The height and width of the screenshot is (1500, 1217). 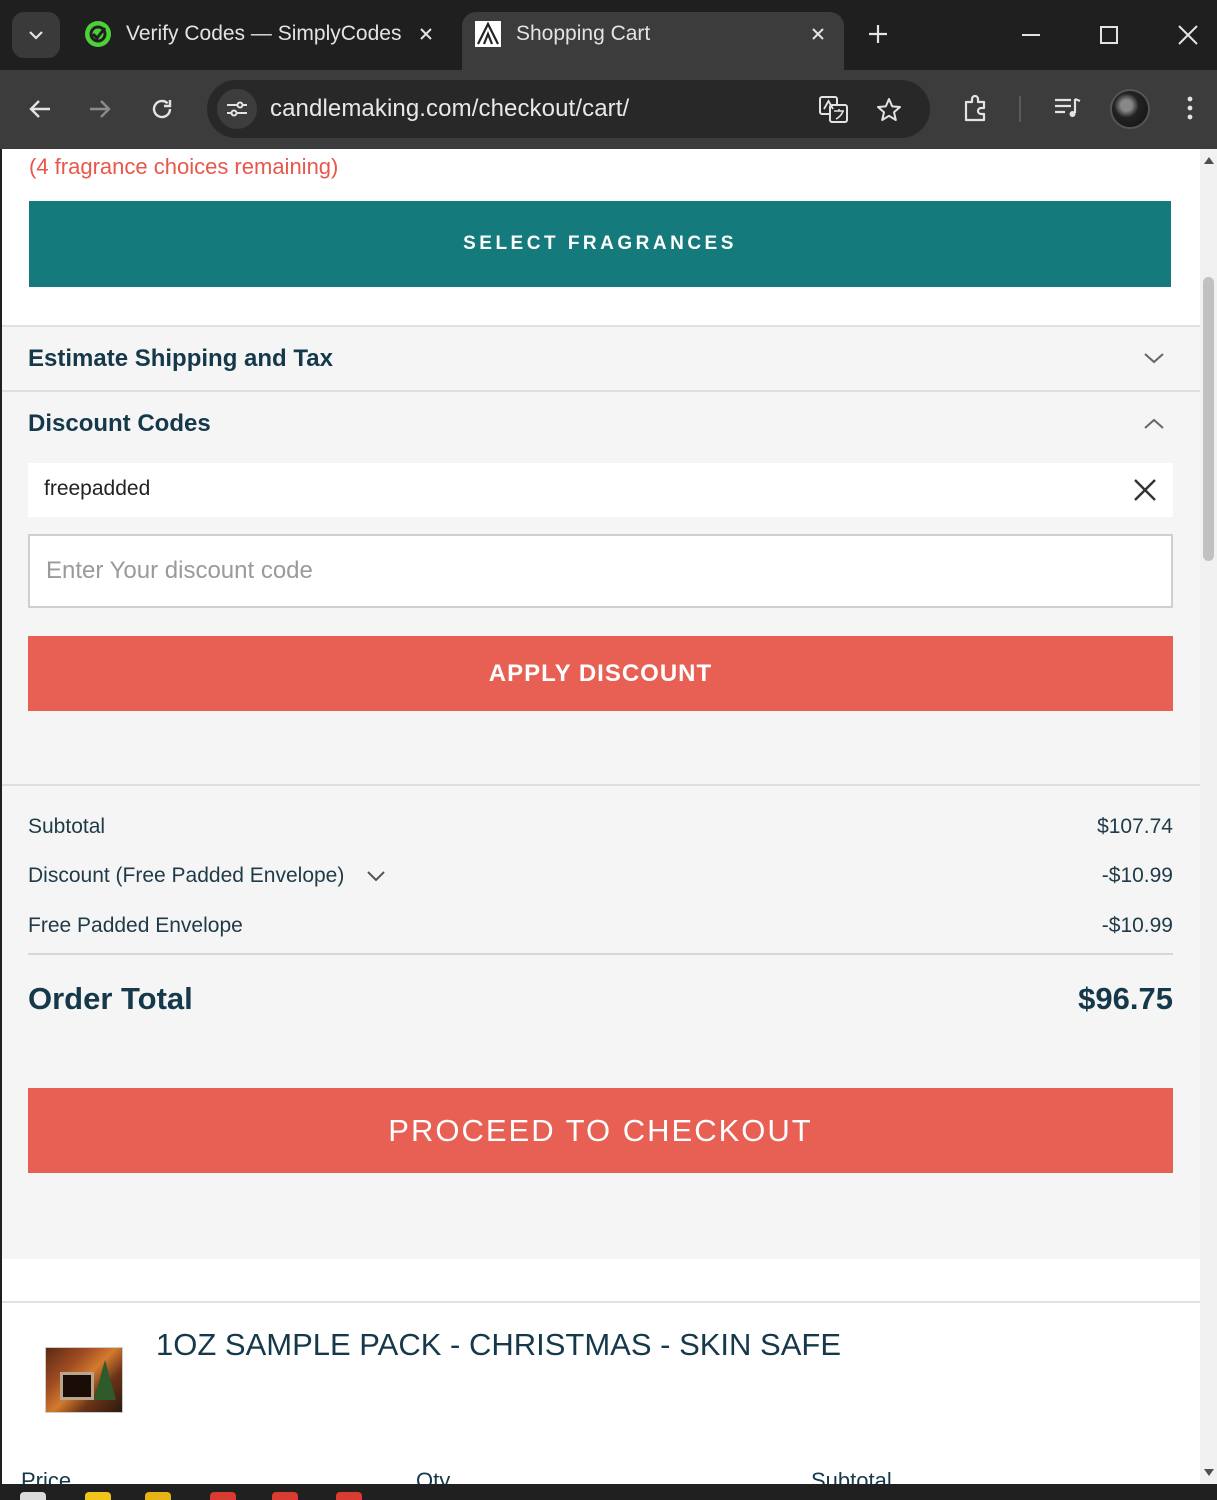 What do you see at coordinates (600, 954) in the screenshot?
I see `total-divider` at bounding box center [600, 954].